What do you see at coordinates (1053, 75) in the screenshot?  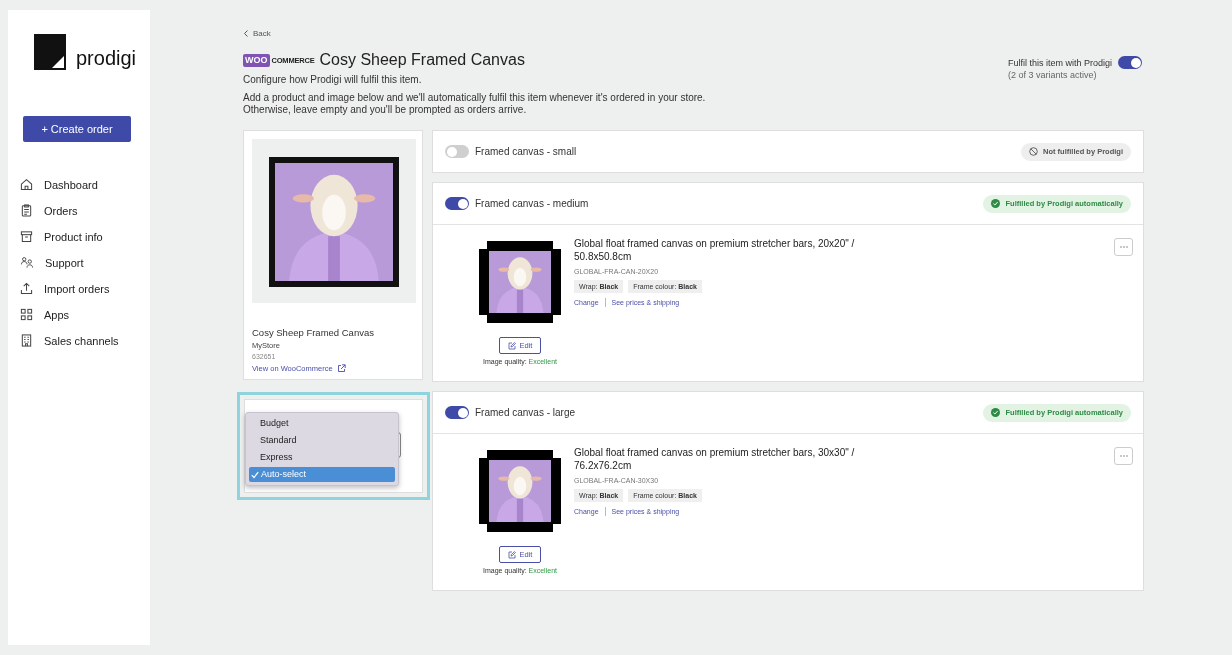 I see `variants-count: (2 of 3 variants active)` at bounding box center [1053, 75].